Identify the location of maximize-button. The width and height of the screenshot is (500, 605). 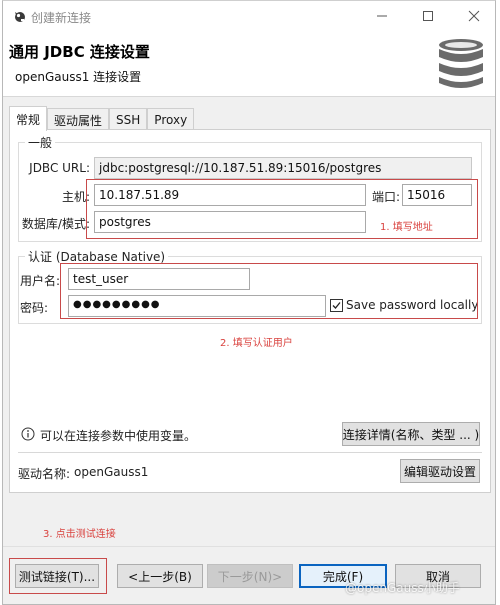
(428, 16).